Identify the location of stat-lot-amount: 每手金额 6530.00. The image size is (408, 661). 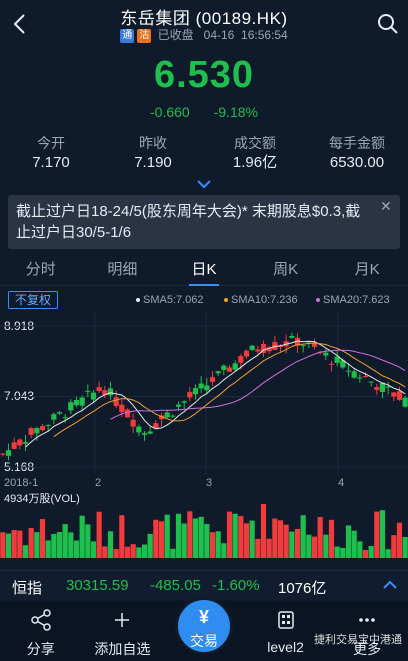
(357, 155).